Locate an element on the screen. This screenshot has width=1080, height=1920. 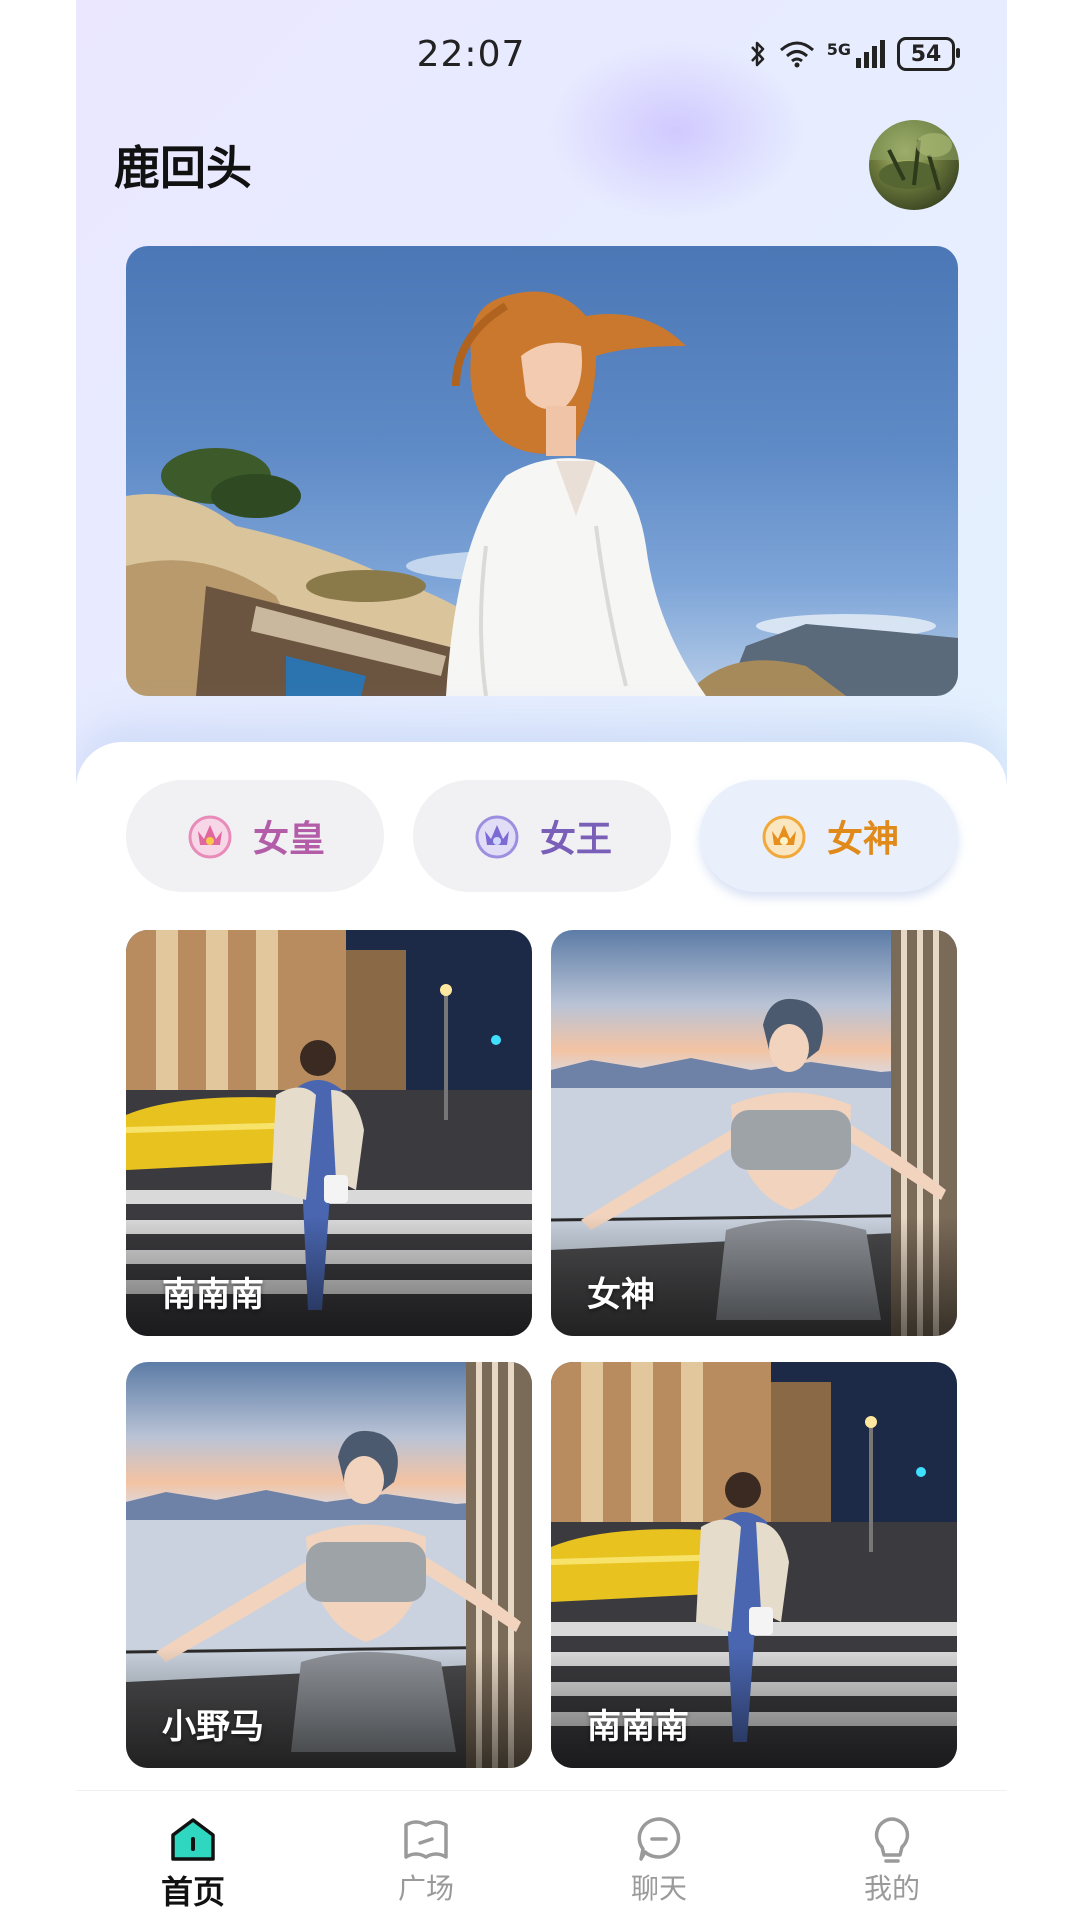
category-chip-queen: 女王 is located at coordinates (542, 836).